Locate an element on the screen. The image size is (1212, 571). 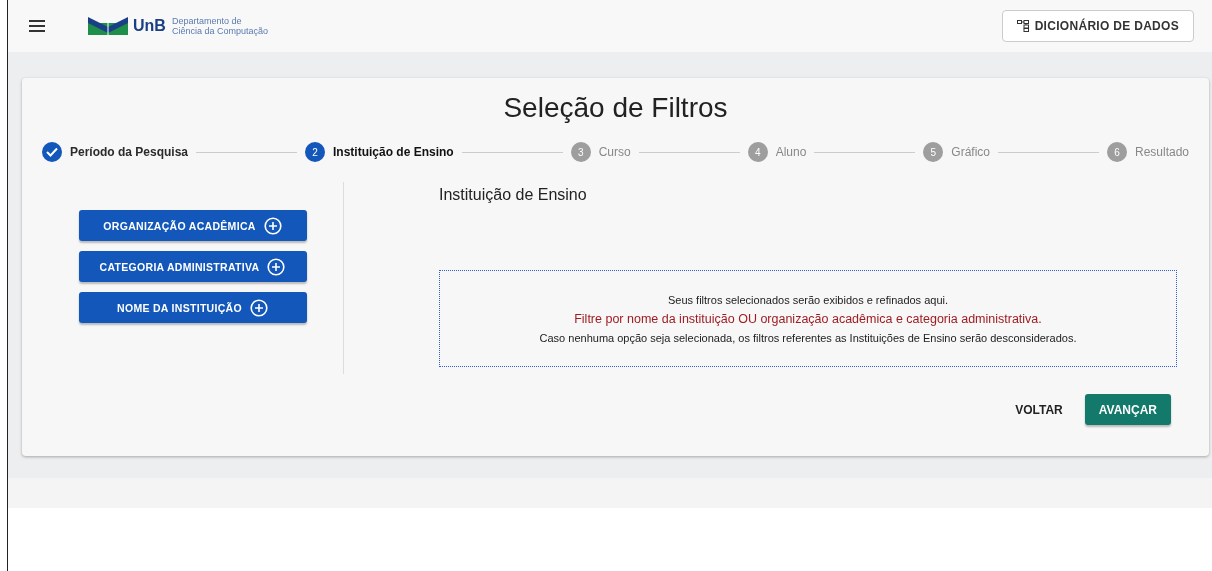
notice-text: Caso nenhuma opção seja selecionada, os filtros referentes as Instituições de Ensino serão desconsiderados. is located at coordinates (808, 337).